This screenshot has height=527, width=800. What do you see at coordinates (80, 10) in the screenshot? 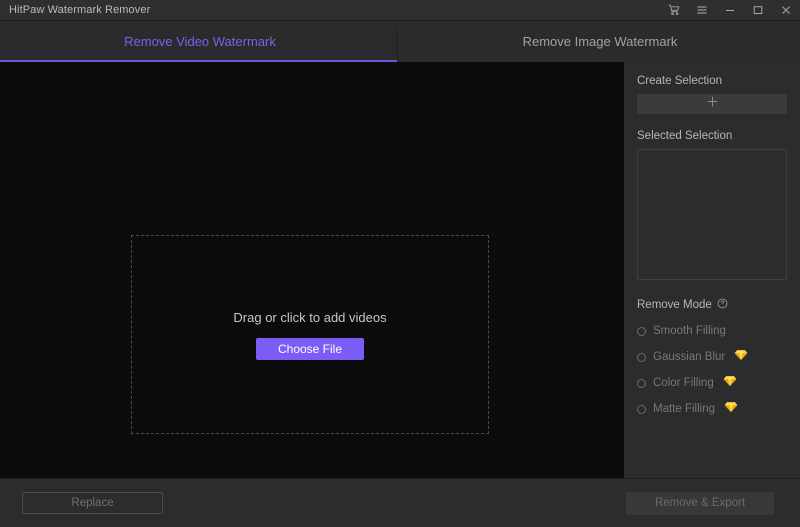
I see `window-title: HitPaw Watermark Remover` at bounding box center [80, 10].